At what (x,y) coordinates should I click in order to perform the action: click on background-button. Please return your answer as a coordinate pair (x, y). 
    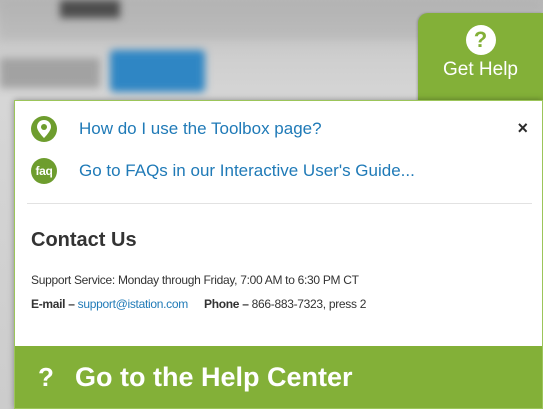
    Looking at the image, I should click on (157, 71).